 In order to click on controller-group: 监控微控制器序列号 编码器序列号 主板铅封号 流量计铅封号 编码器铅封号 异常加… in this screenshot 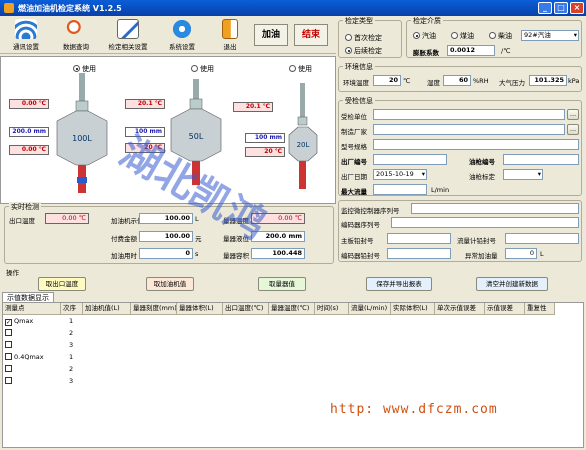, I will do `click(460, 231)`.